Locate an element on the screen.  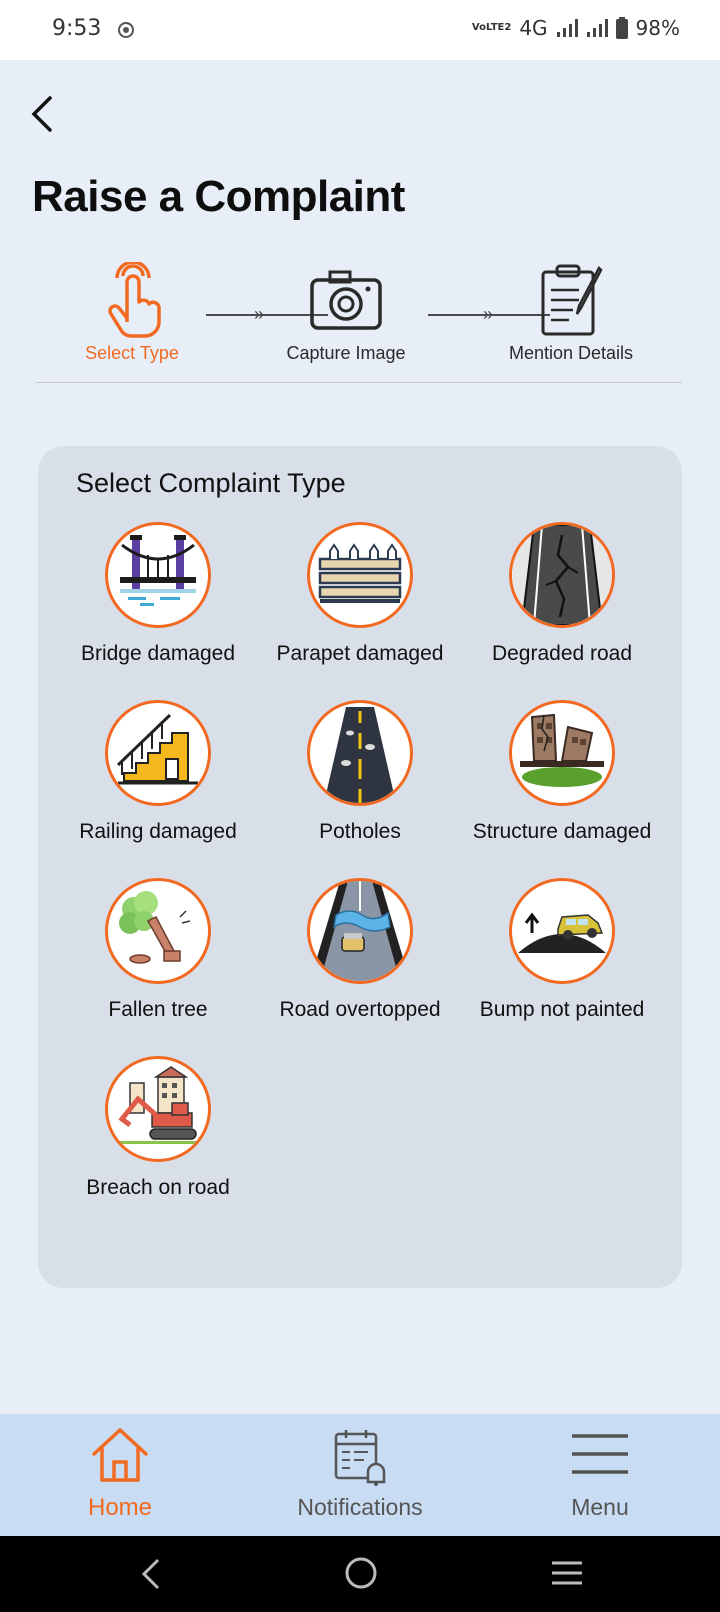
clipboard-pen-icon is located at coordinates (572, 300).